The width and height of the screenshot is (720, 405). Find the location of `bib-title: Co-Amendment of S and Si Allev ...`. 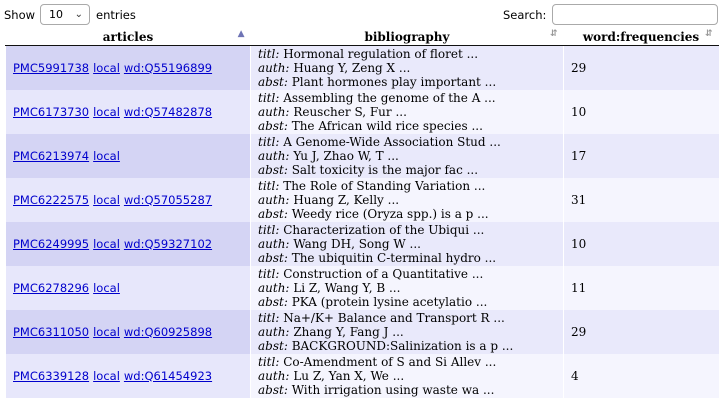

bib-title: Co-Amendment of S and Si Allev ... is located at coordinates (390, 361).